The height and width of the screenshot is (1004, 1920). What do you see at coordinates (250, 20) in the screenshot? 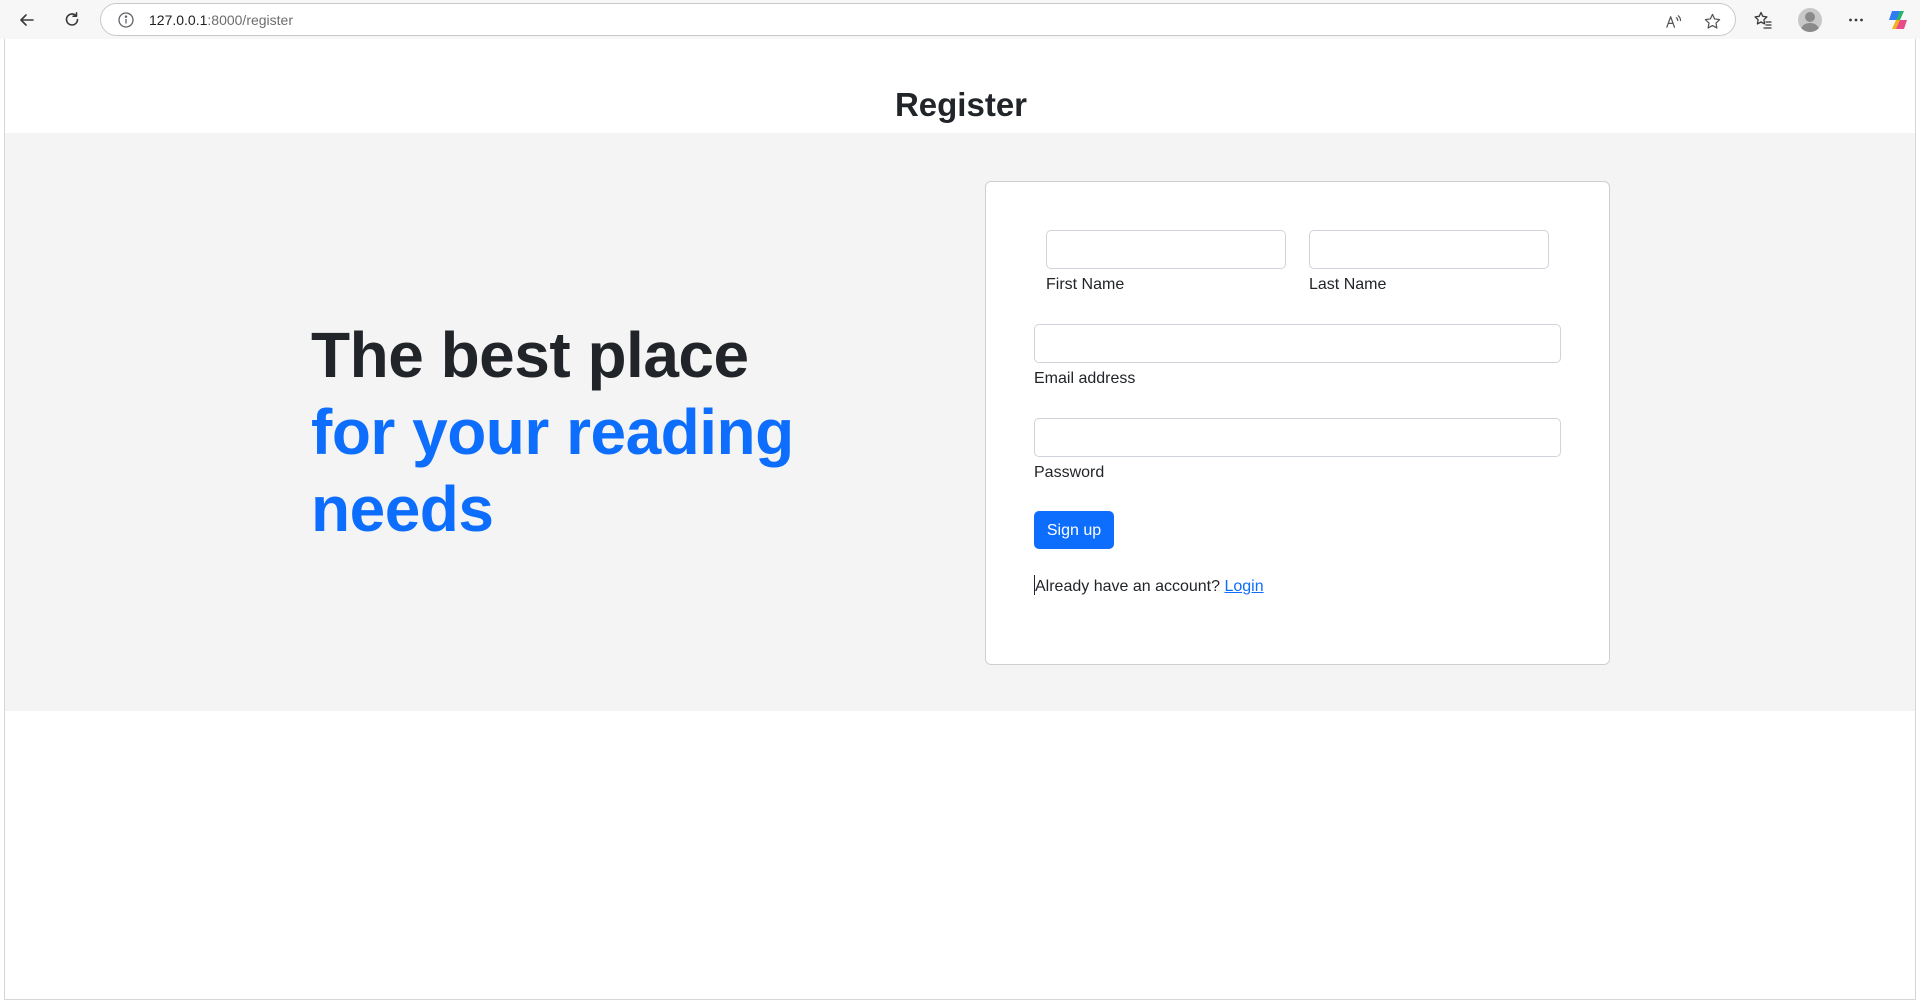
I see `url-path: :8000/register` at bounding box center [250, 20].